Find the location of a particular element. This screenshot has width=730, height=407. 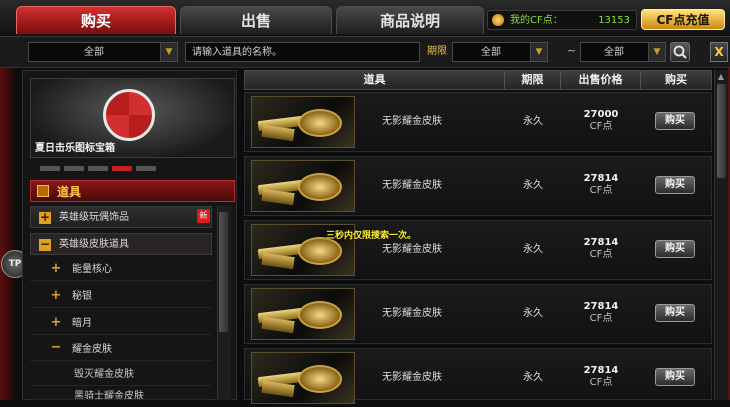

sidebar-item-label: 能量核心 is located at coordinates (92, 269).